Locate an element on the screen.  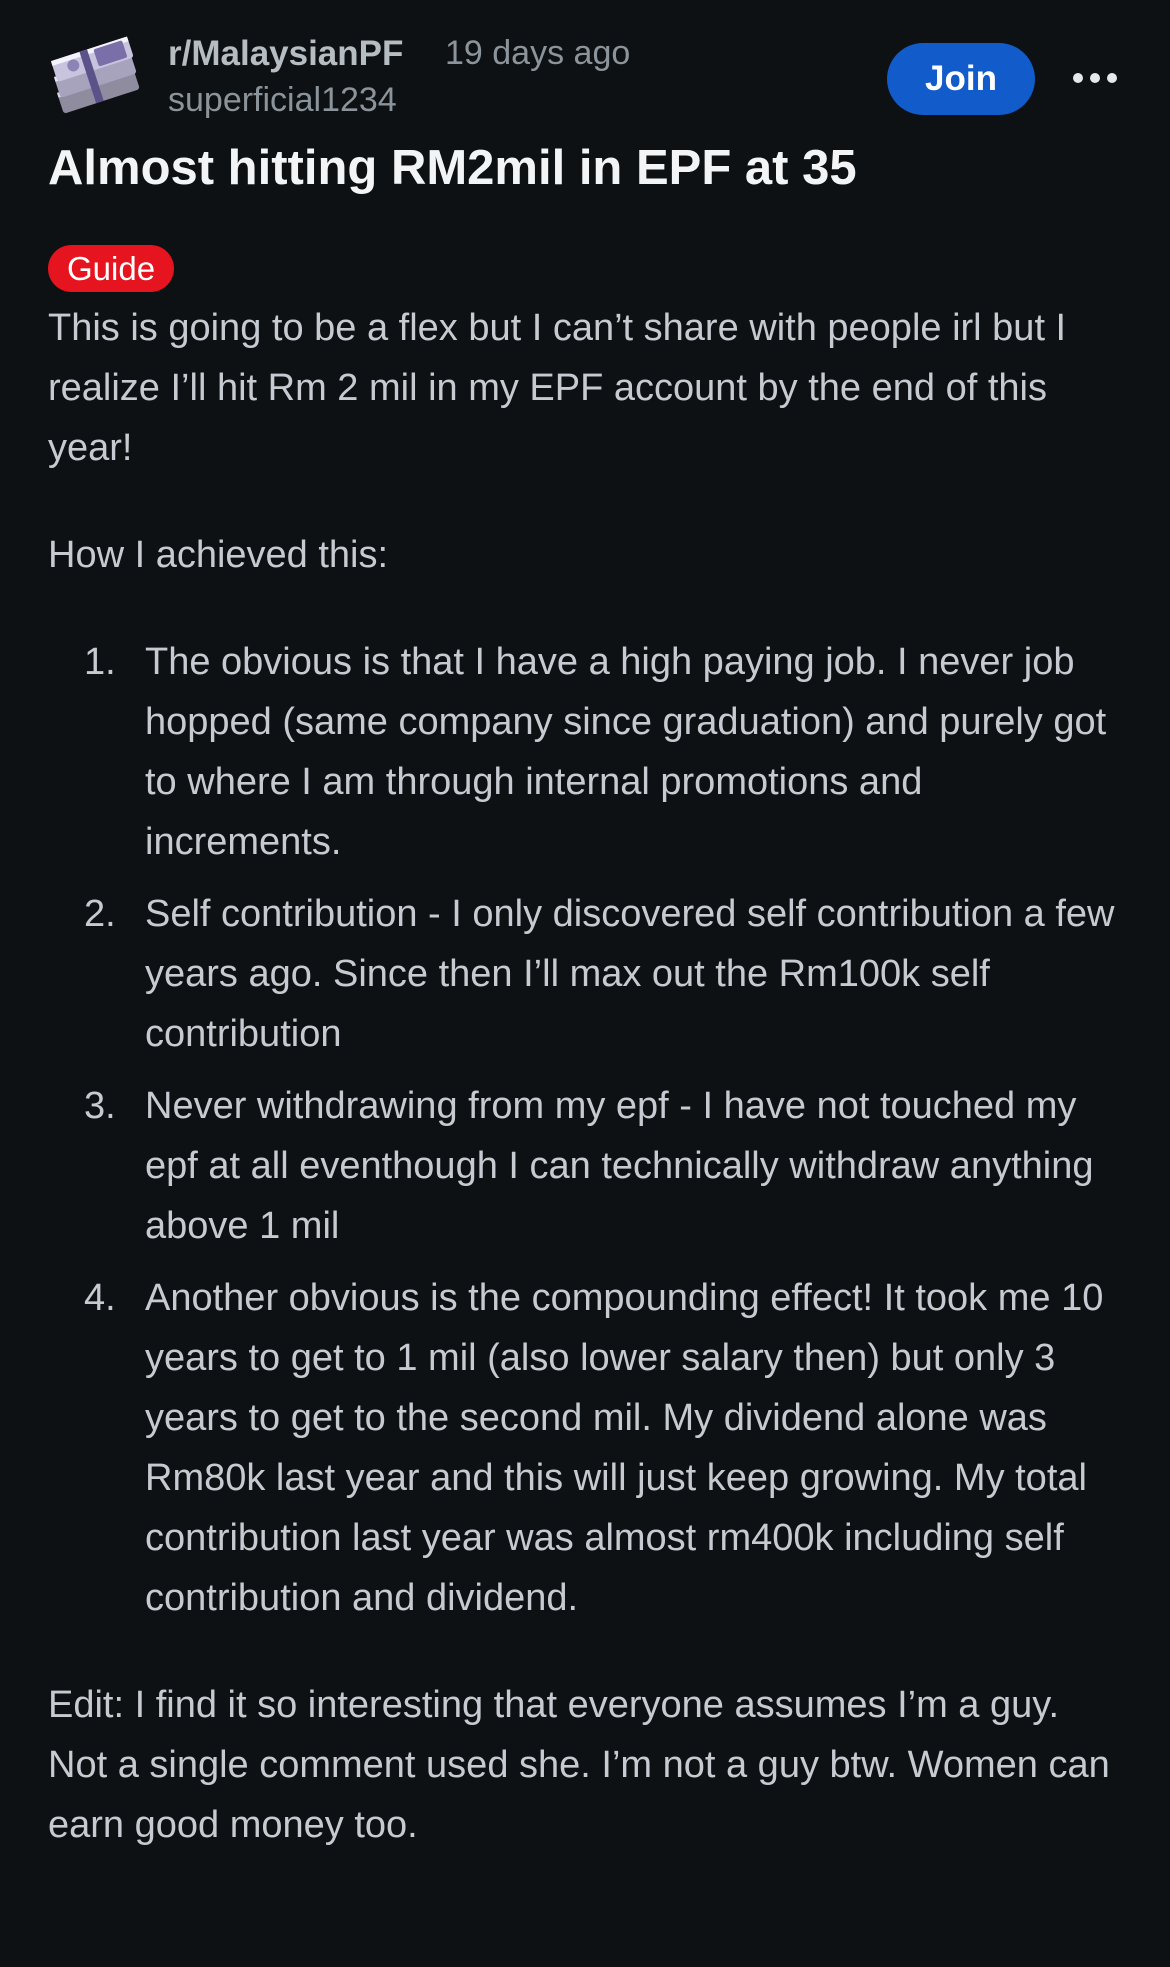
post-flair: Guide is located at coordinates (111, 268).